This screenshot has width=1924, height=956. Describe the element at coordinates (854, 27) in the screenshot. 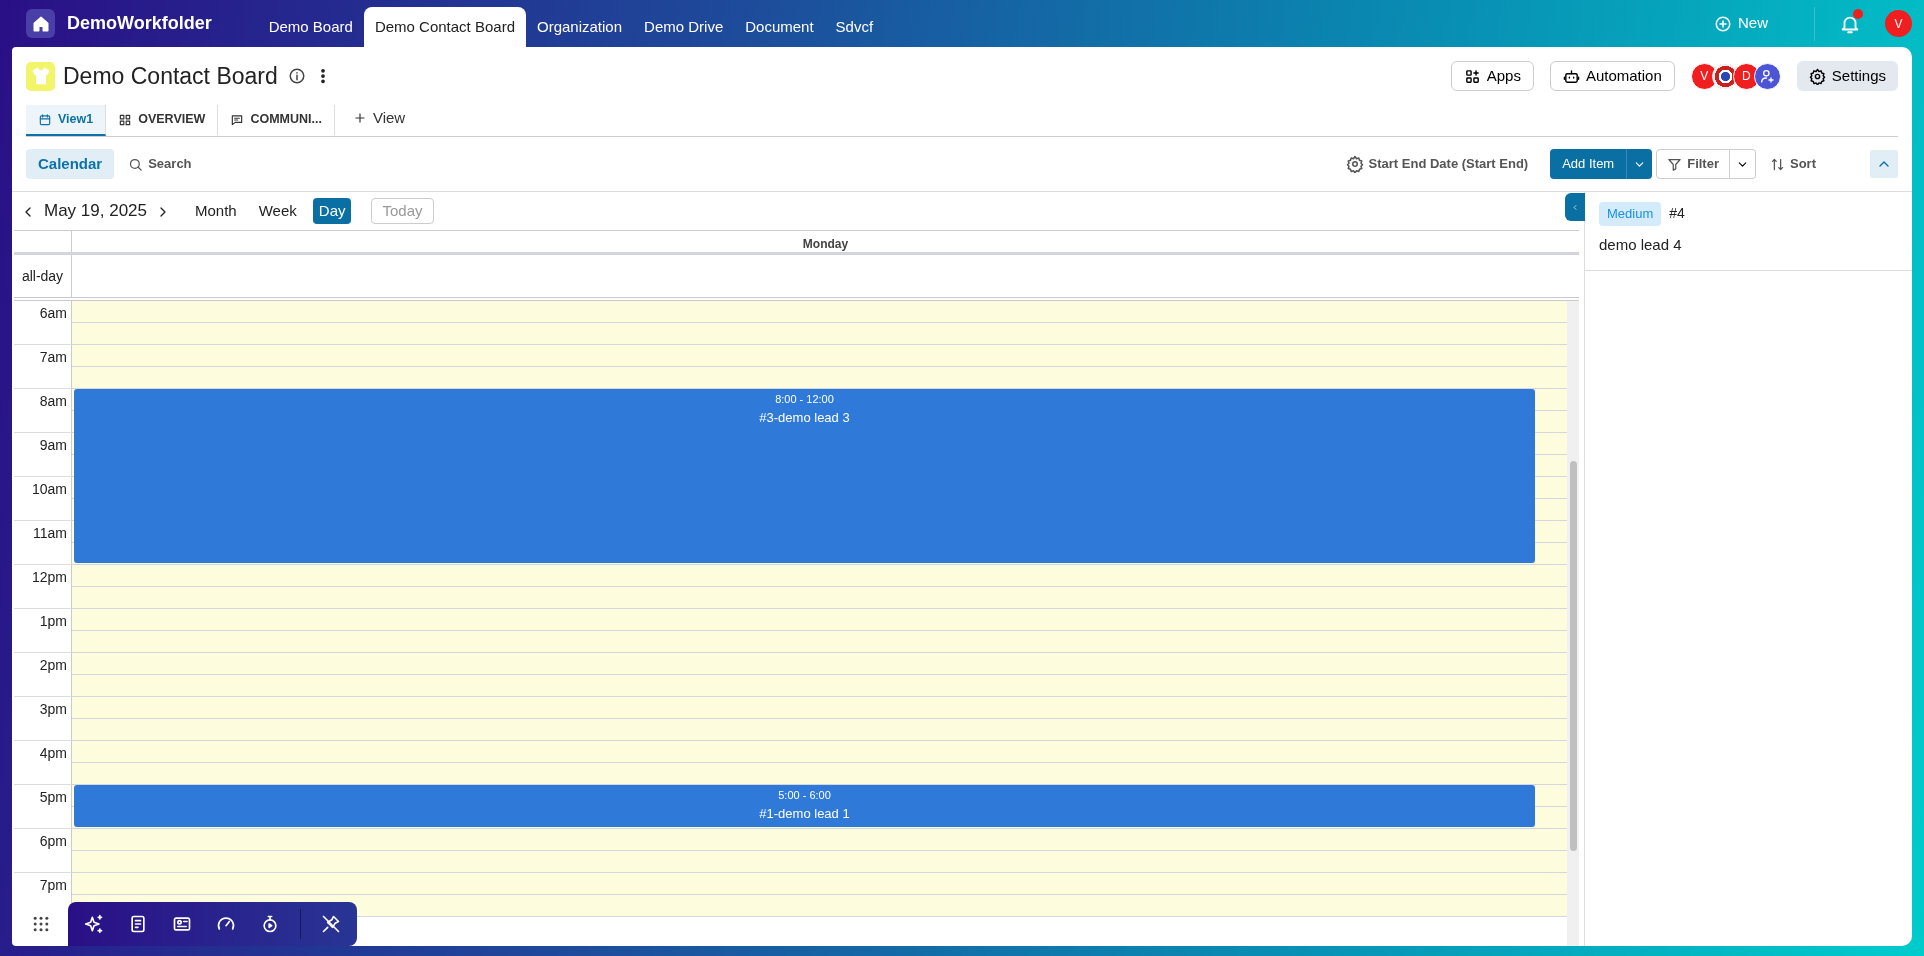

I see `board-tab: Sdvcf` at that location.